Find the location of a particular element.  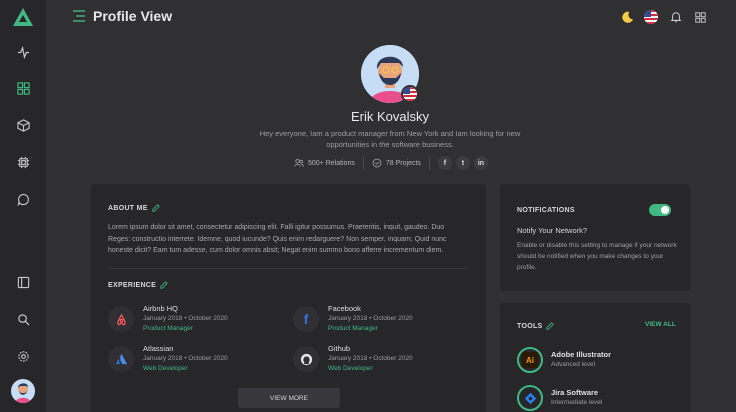

panel-icon is located at coordinates (23, 282).